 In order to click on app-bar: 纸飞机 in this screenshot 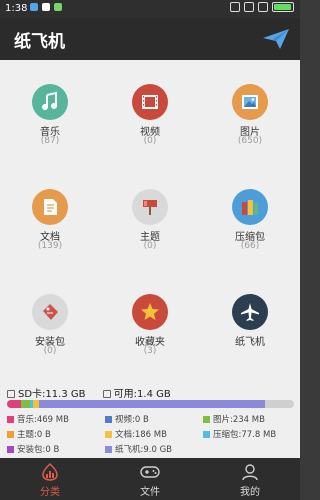, I will do `click(150, 39)`.